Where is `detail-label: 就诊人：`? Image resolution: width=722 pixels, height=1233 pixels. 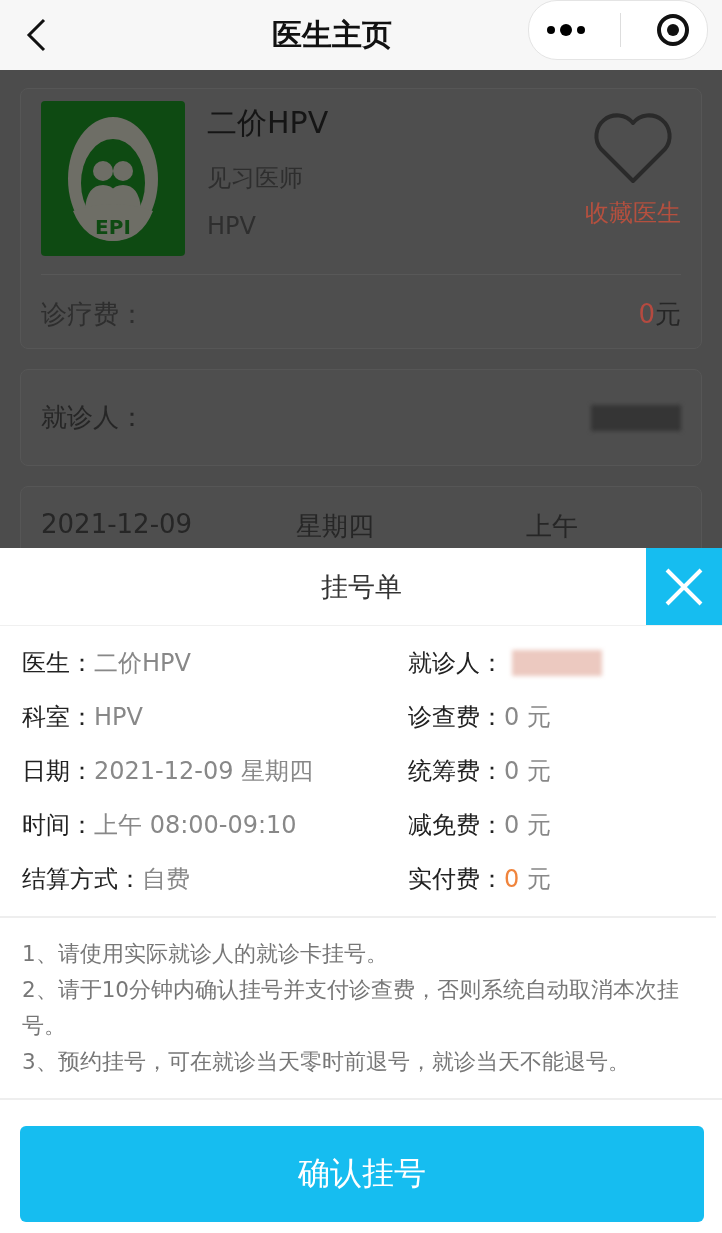
detail-label: 就诊人： is located at coordinates (456, 663).